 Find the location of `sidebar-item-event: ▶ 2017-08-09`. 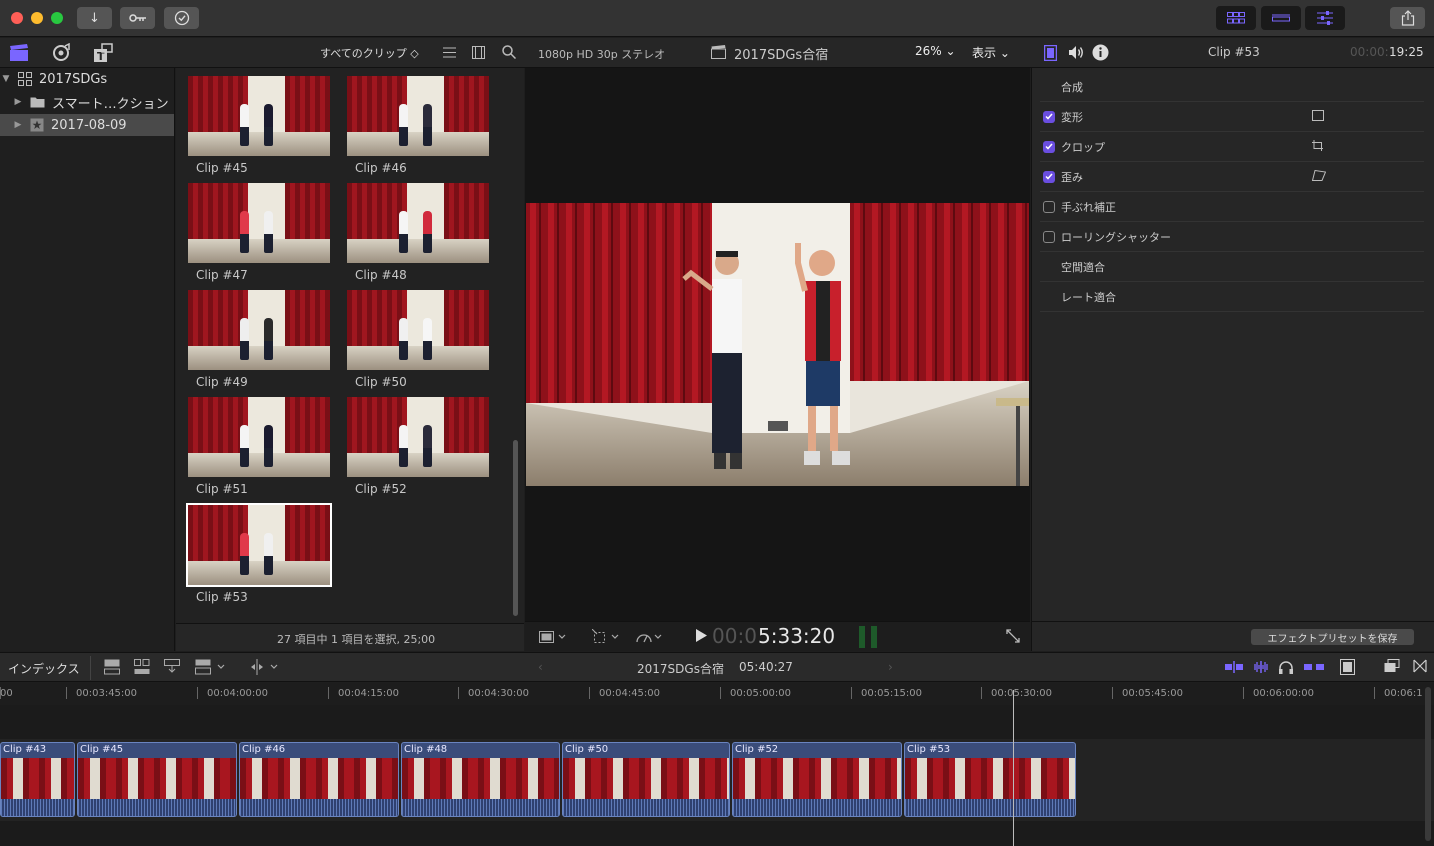

sidebar-item-event: ▶ 2017-08-09 is located at coordinates (87, 125).